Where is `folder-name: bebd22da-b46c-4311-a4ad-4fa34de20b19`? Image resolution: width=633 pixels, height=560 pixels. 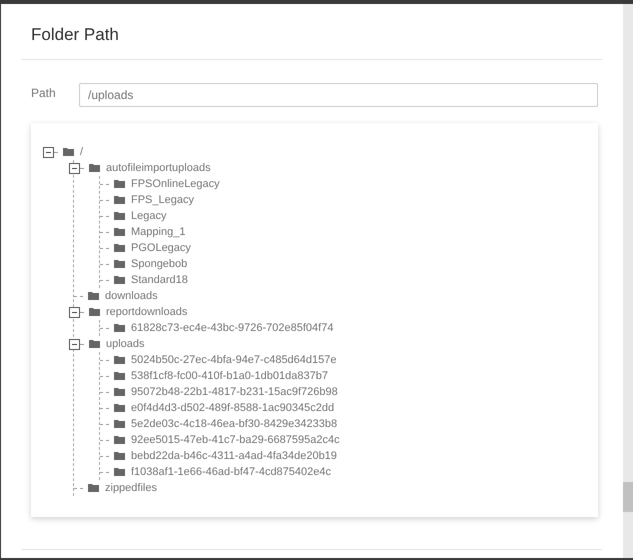 folder-name: bebd22da-b46c-4311-a4ad-4fa34de20b19 is located at coordinates (234, 456).